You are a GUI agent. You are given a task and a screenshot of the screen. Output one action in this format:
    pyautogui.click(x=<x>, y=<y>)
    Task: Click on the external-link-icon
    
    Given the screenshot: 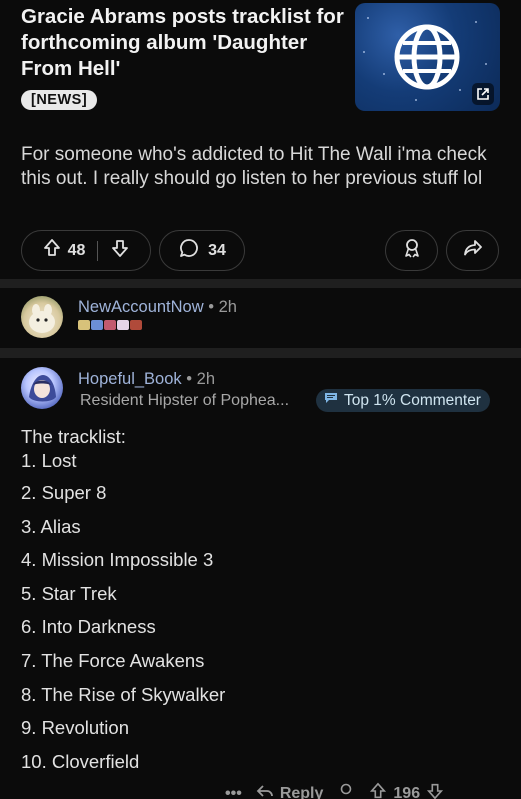 What is the action you would take?
    pyautogui.click(x=483, y=94)
    